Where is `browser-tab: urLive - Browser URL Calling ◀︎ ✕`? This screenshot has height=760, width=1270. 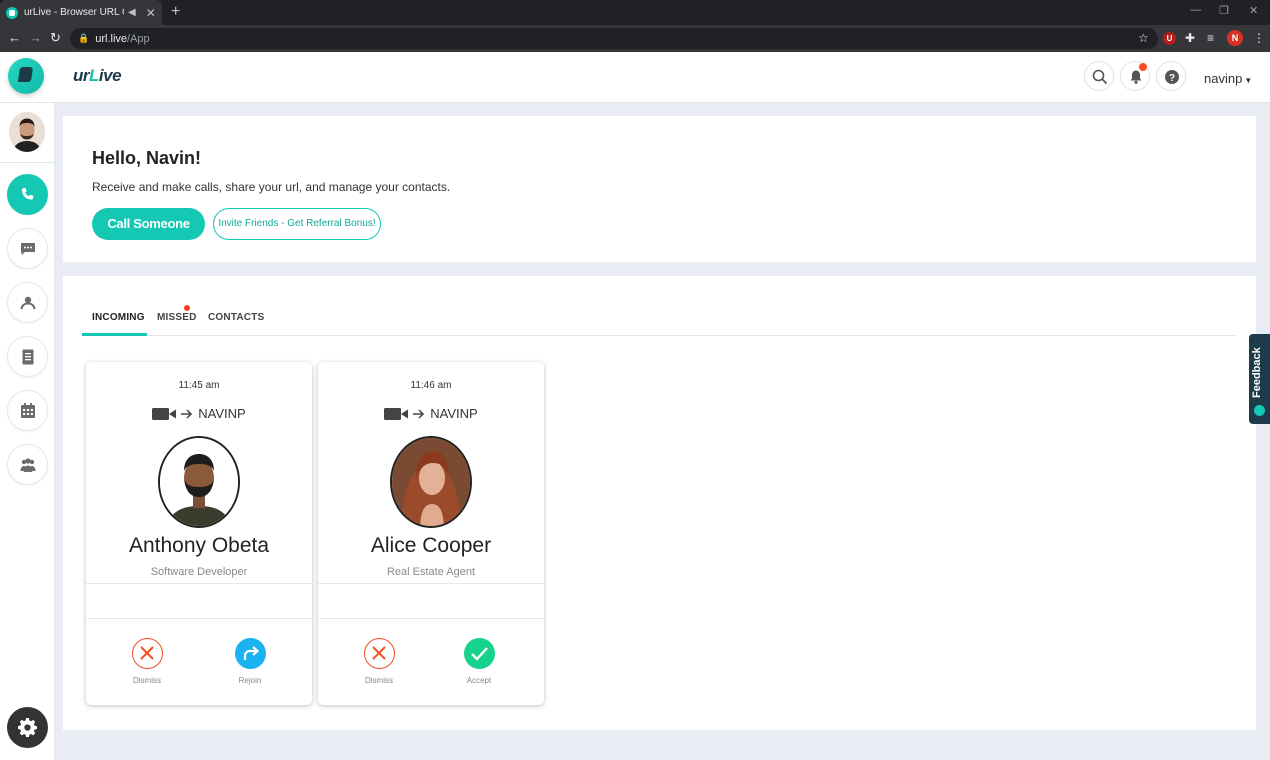
browser-tab: urLive - Browser URL Calling ◀︎ ✕ is located at coordinates (81, 12).